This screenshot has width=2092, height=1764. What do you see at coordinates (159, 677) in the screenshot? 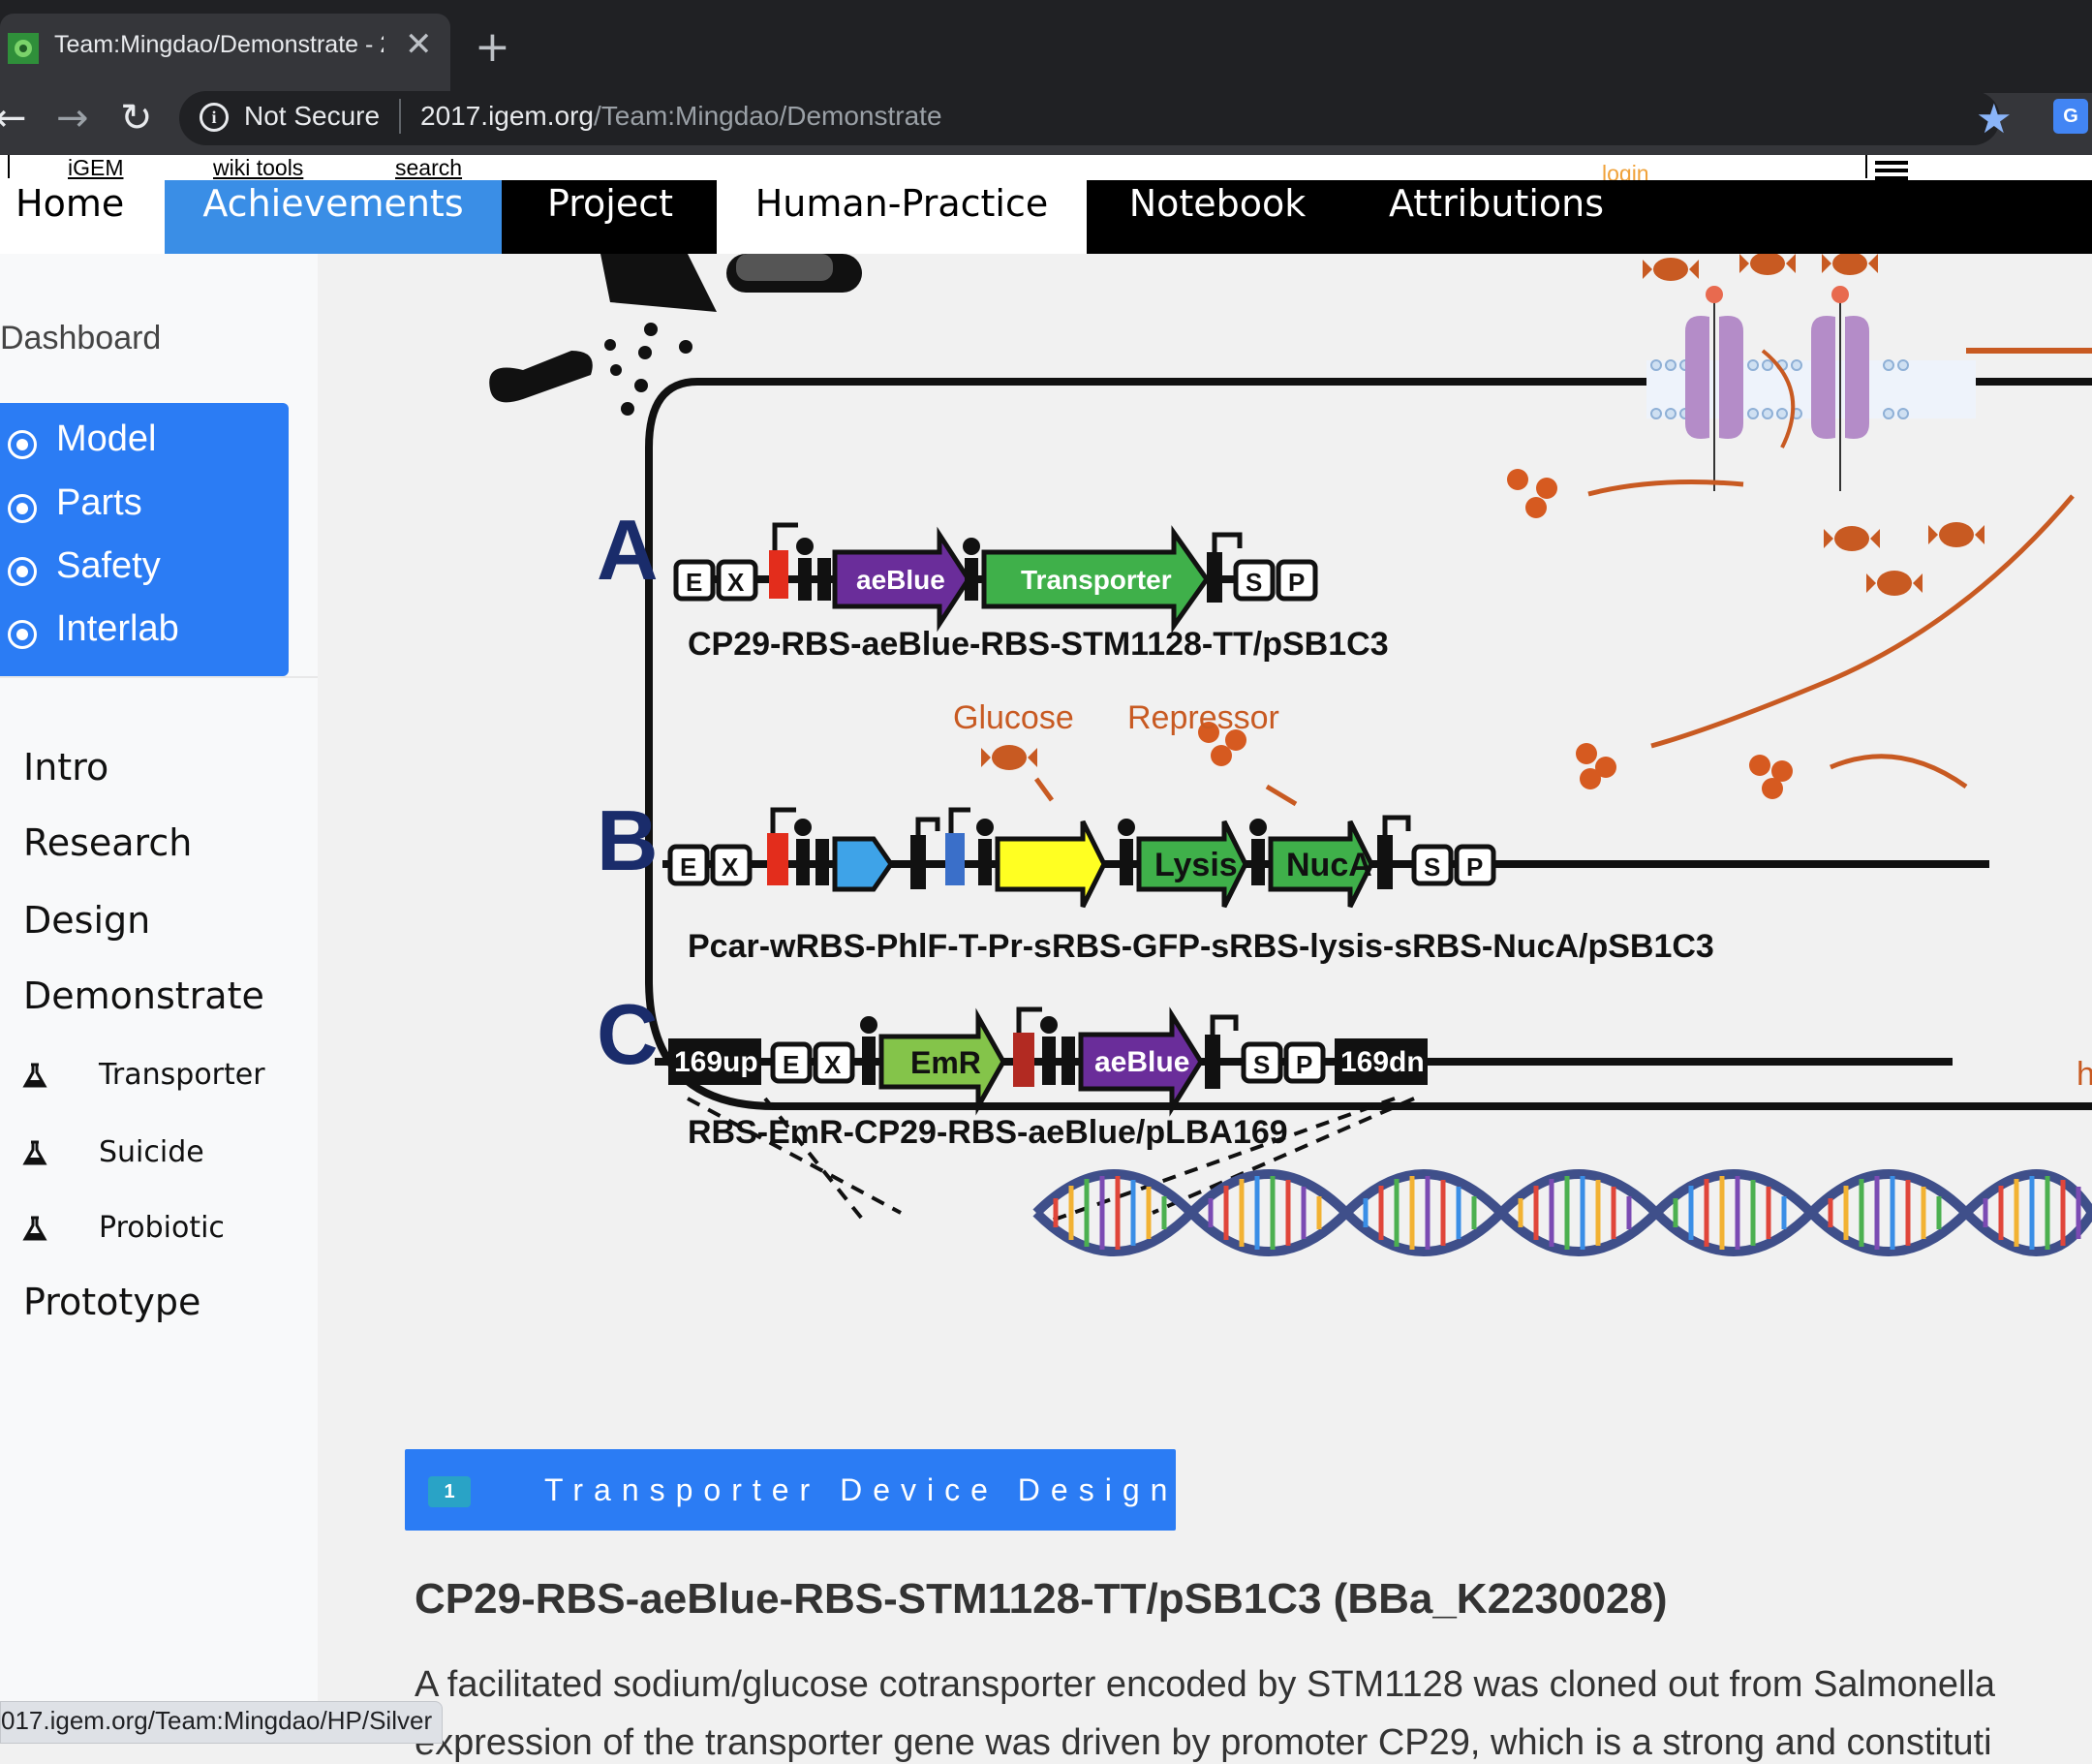
I see `sidebar-divider` at bounding box center [159, 677].